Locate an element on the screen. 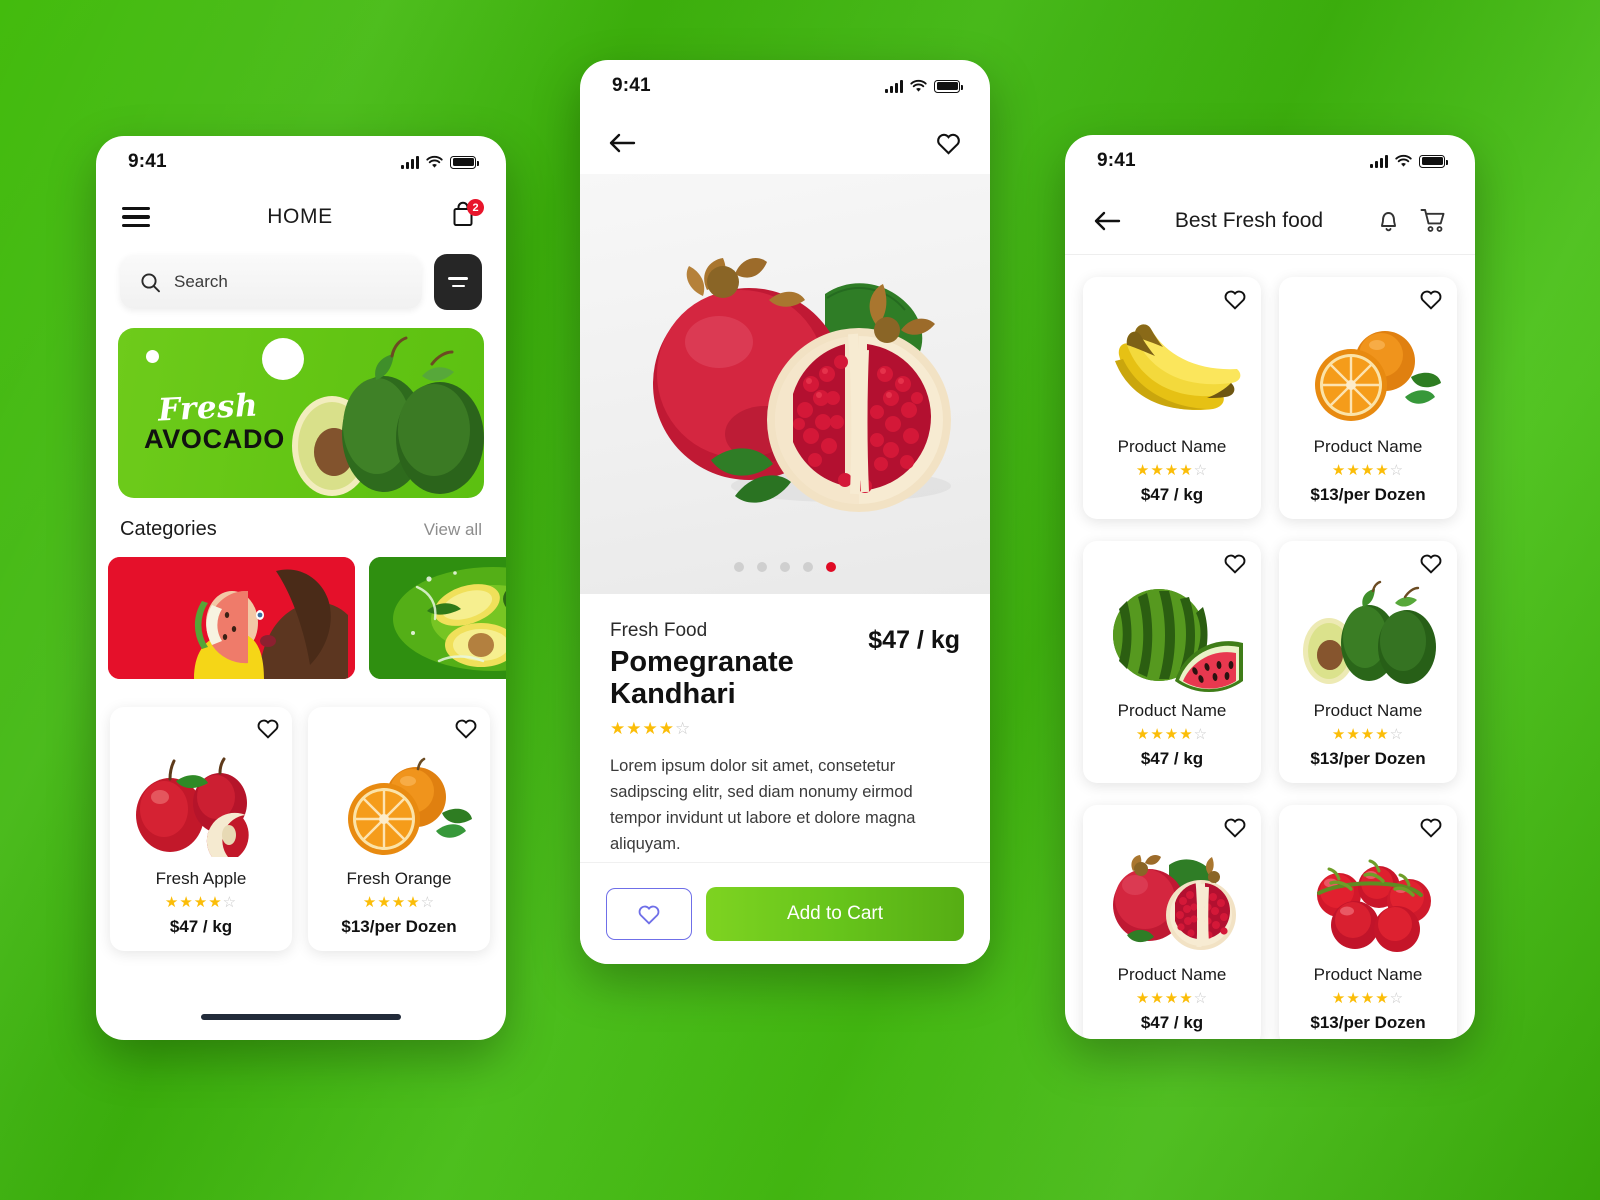 Image resolution: width=1600 pixels, height=1200 pixels. banner-text: Fresh AVOCADO is located at coordinates (214, 421).